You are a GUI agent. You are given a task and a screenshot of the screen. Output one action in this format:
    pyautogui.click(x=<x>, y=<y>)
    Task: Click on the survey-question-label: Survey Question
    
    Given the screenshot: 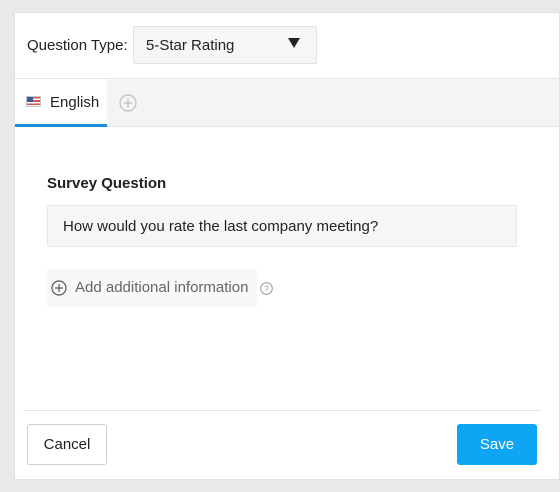 What is the action you would take?
    pyautogui.click(x=107, y=183)
    